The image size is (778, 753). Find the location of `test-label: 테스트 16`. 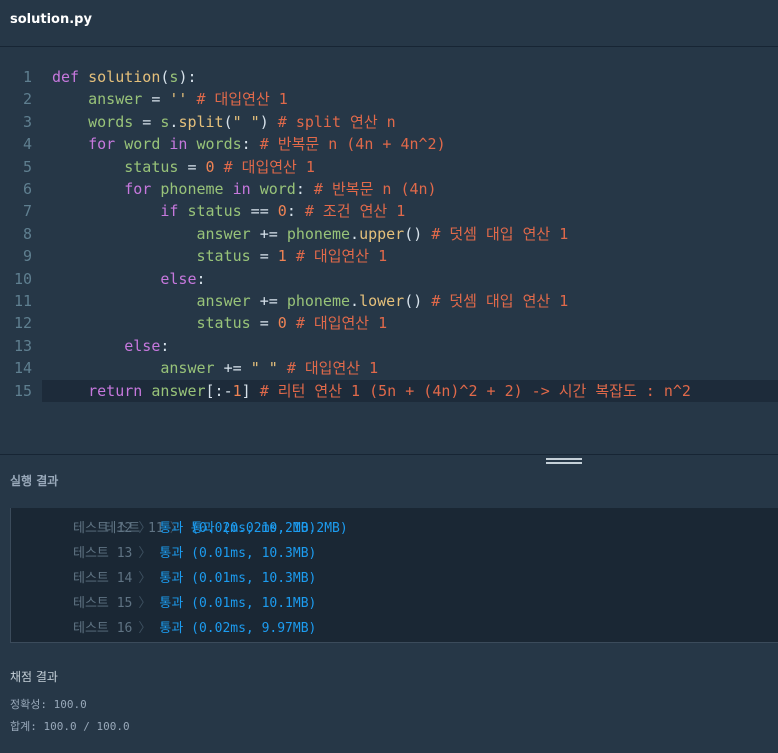

test-label: 테스트 16 is located at coordinates (103, 628).